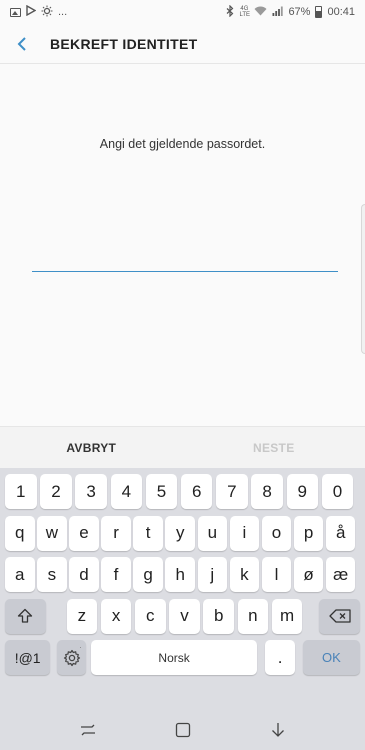 This screenshot has height=750, width=365. I want to click on key-7: 7, so click(232, 491).